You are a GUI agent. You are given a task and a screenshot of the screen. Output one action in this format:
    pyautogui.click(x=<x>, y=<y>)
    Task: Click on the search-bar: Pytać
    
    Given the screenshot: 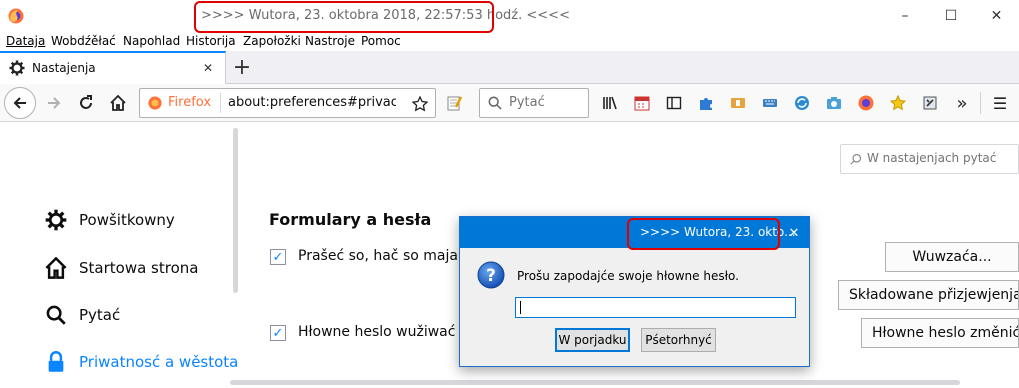 What is the action you would take?
    pyautogui.click(x=534, y=103)
    